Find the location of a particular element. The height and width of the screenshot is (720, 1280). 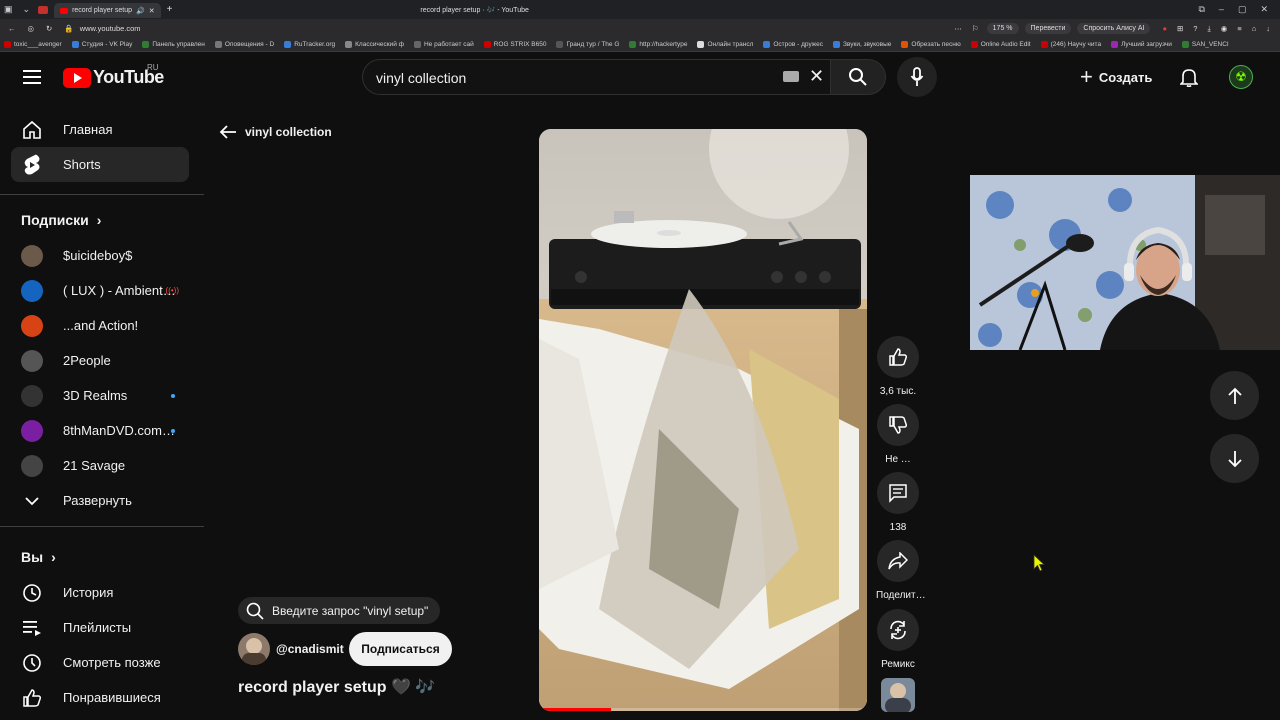

bookmark-item: Не работает сай is located at coordinates (445, 44).